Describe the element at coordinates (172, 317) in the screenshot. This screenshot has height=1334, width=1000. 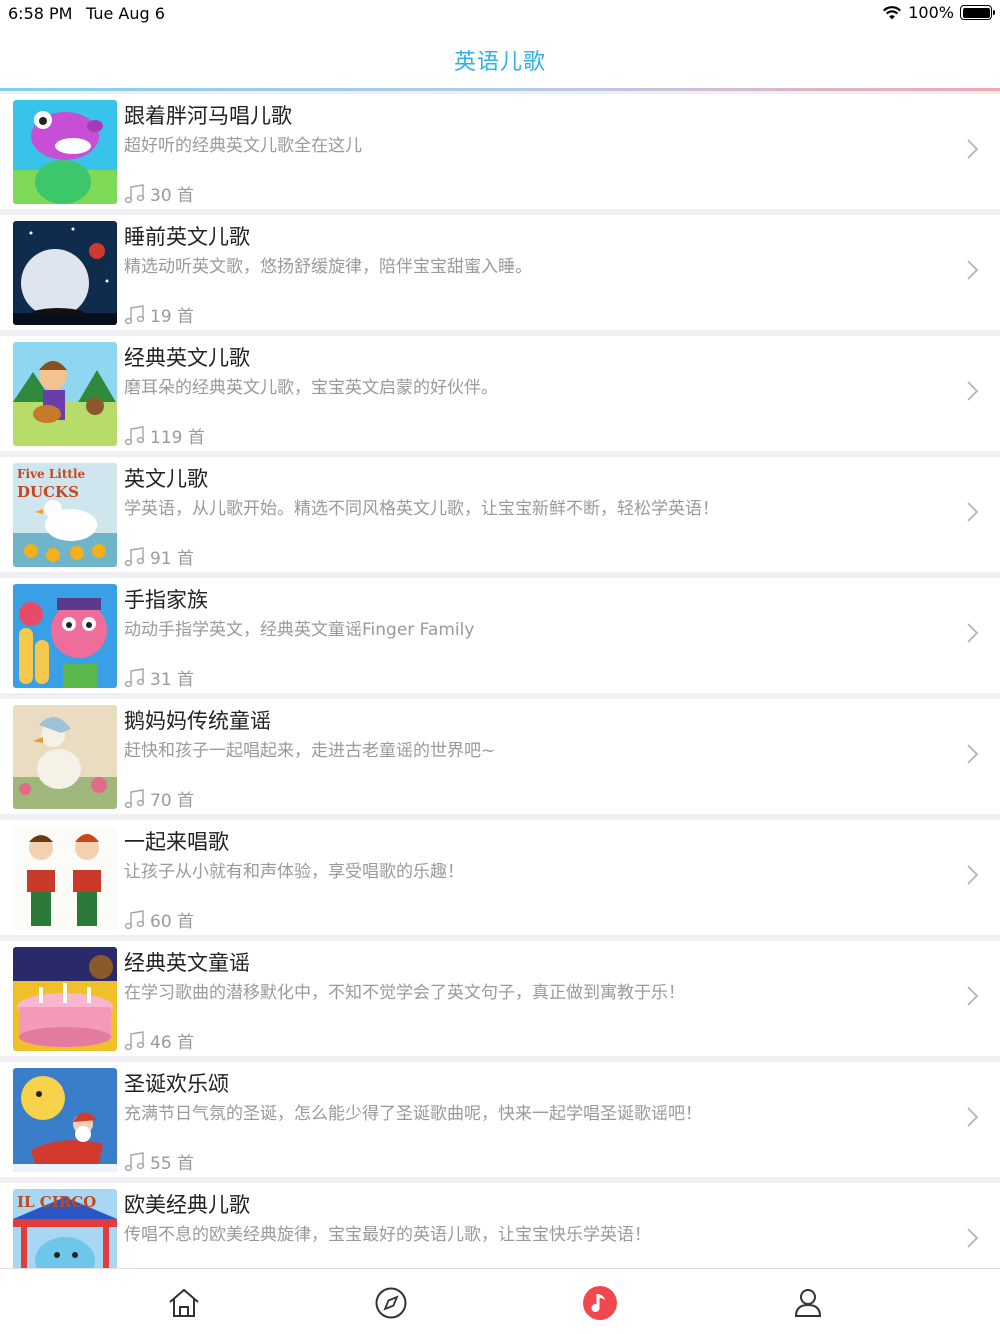
I see `song-count-text: 19 首` at that location.